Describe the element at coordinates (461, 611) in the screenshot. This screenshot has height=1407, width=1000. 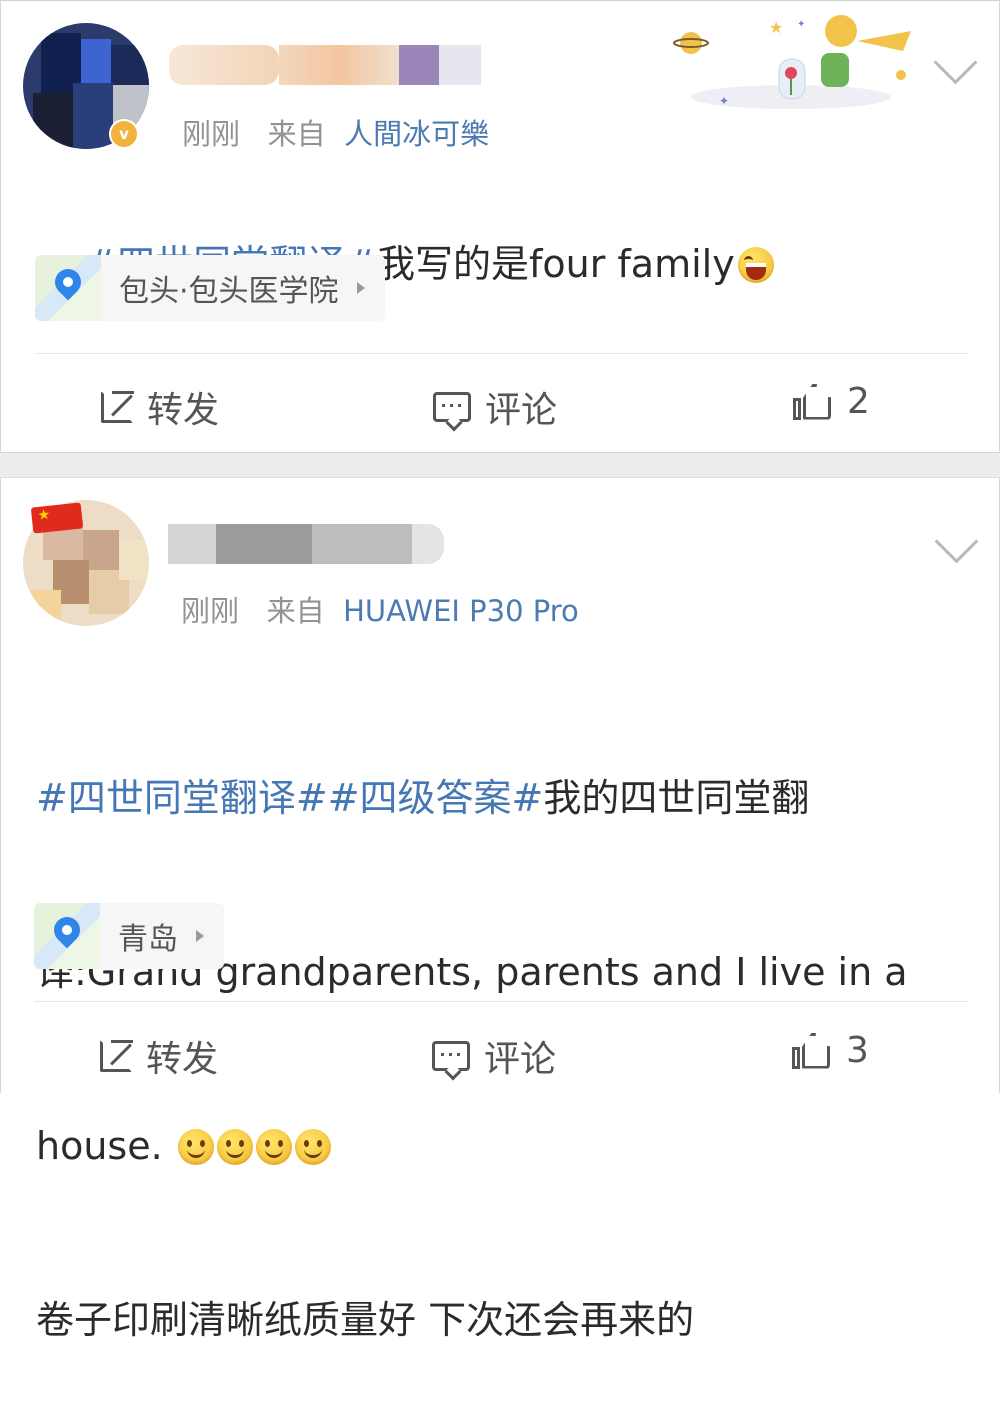
I see `post-source: HUAWEI P30 Pro` at that location.